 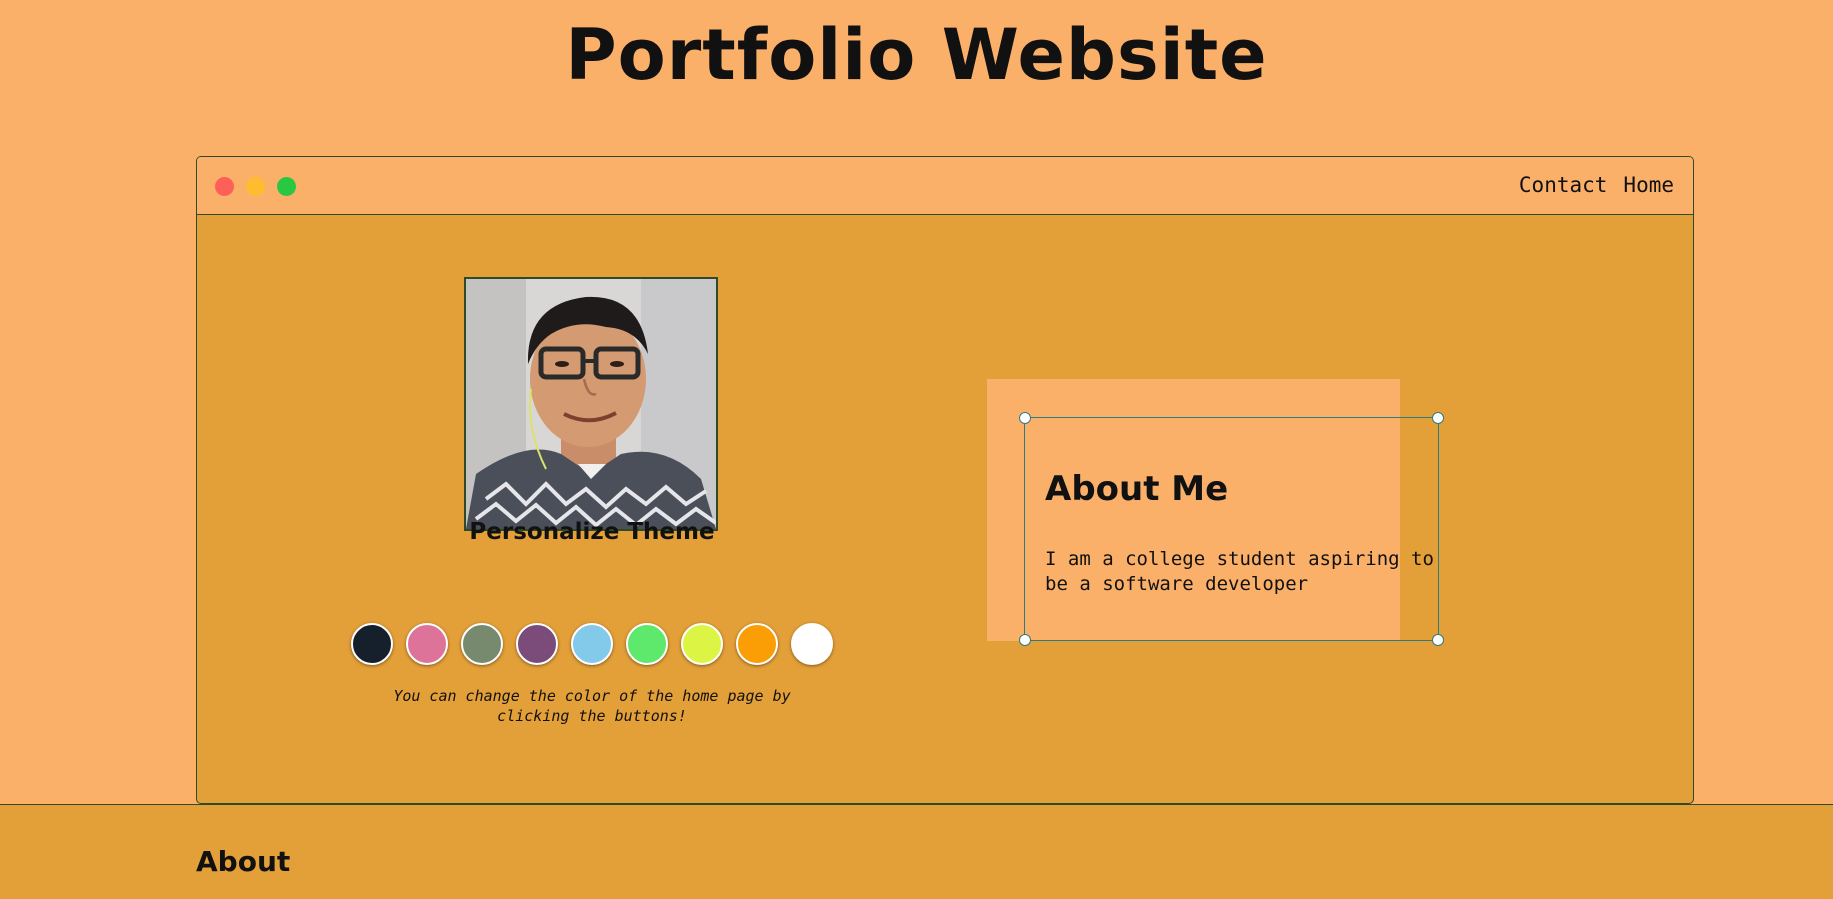 I want to click on resize-handle-top-left, so click(x=1025, y=418).